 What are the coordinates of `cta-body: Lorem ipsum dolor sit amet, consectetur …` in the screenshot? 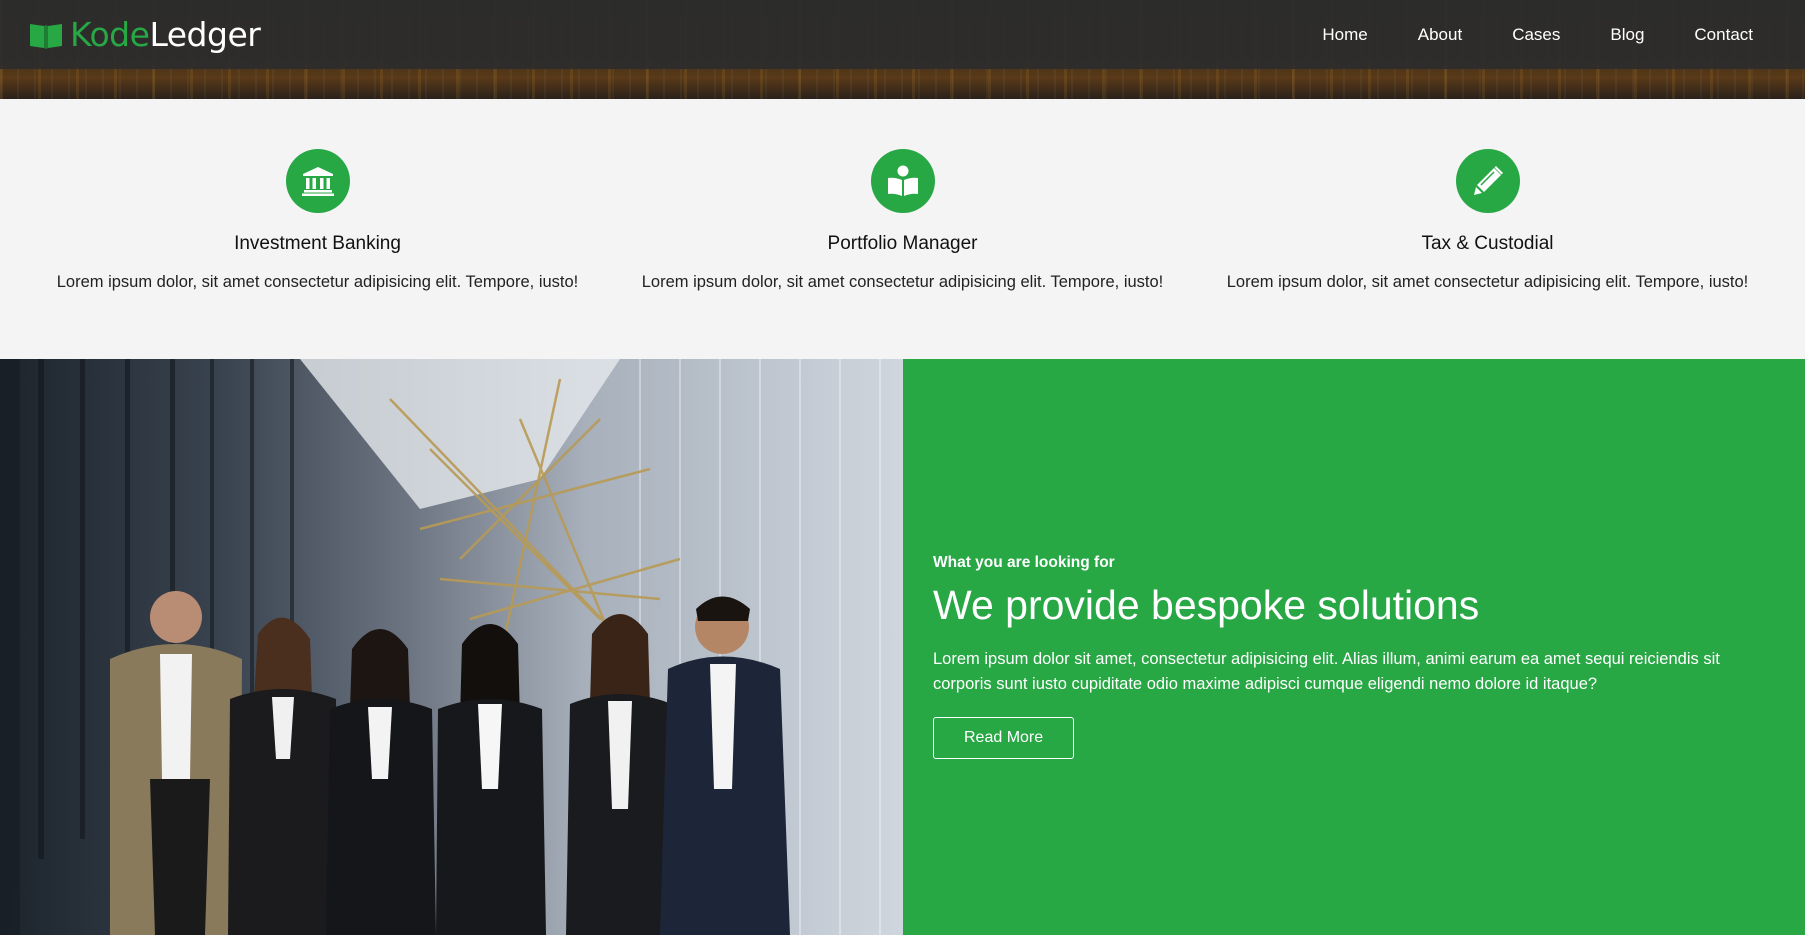 It's located at (1326, 671).